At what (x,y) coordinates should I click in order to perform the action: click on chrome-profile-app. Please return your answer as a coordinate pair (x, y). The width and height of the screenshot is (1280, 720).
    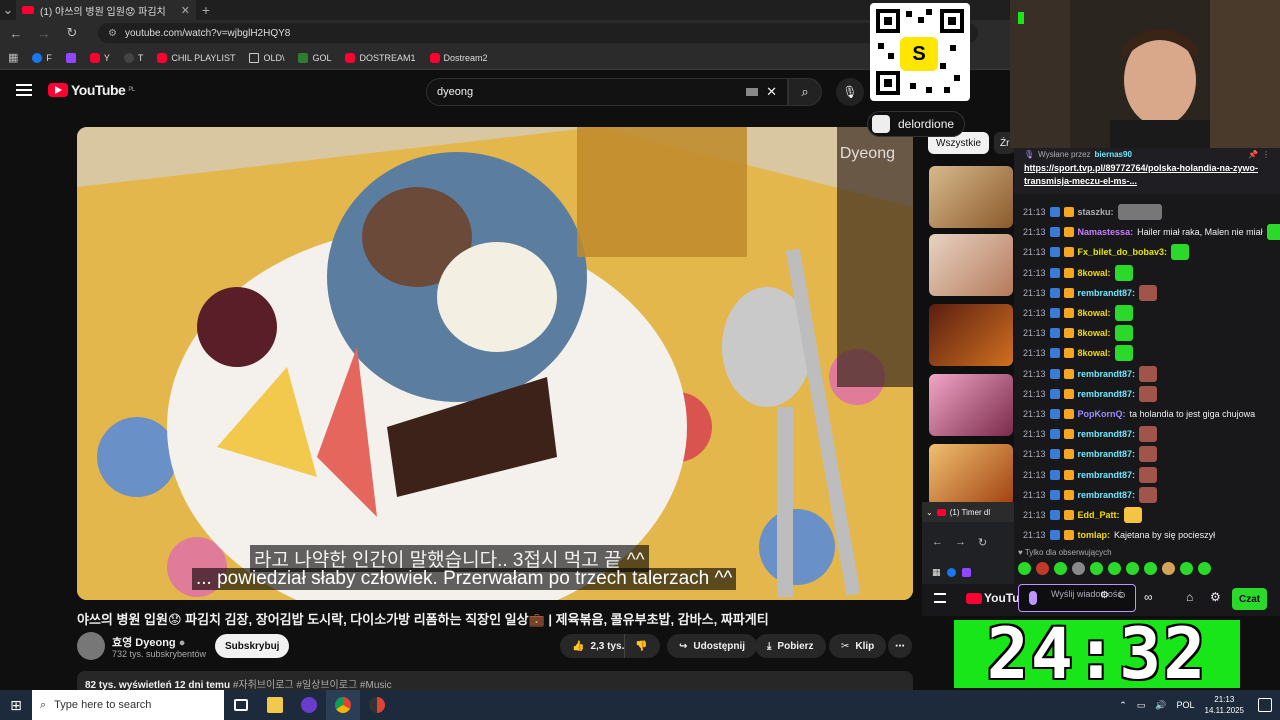
    Looking at the image, I should click on (377, 705).